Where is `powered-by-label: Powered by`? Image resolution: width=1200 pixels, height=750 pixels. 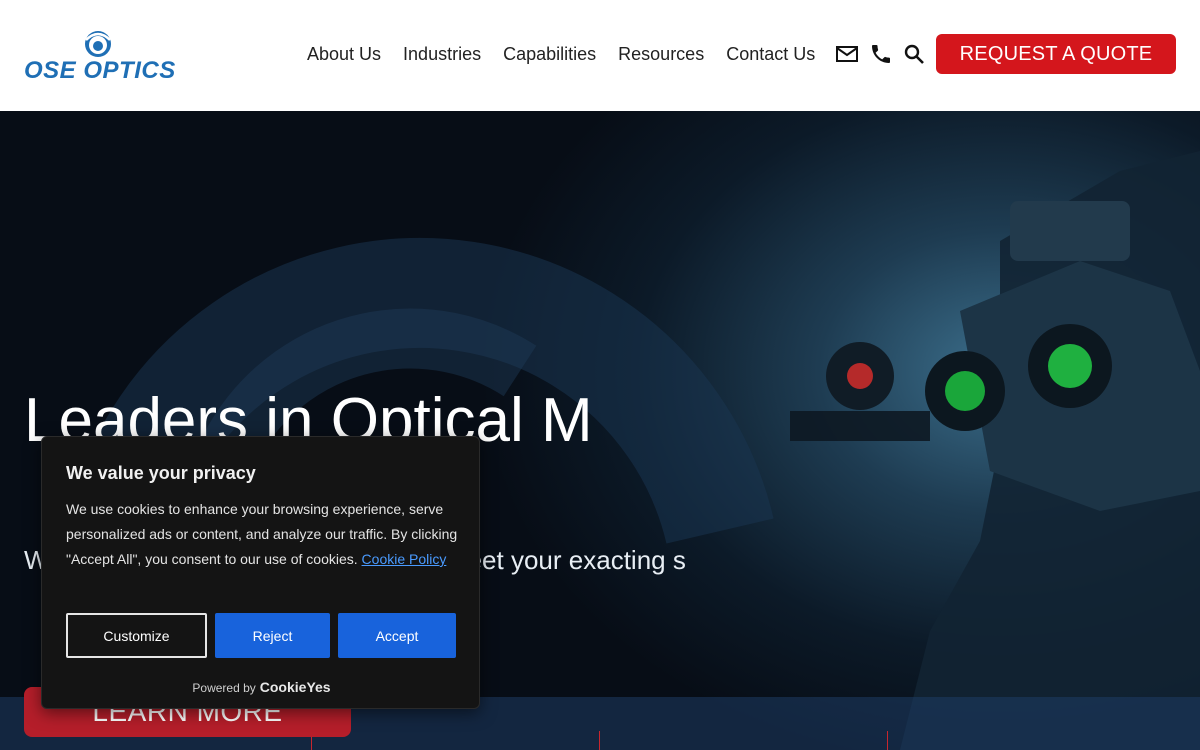 powered-by-label: Powered by is located at coordinates (224, 688).